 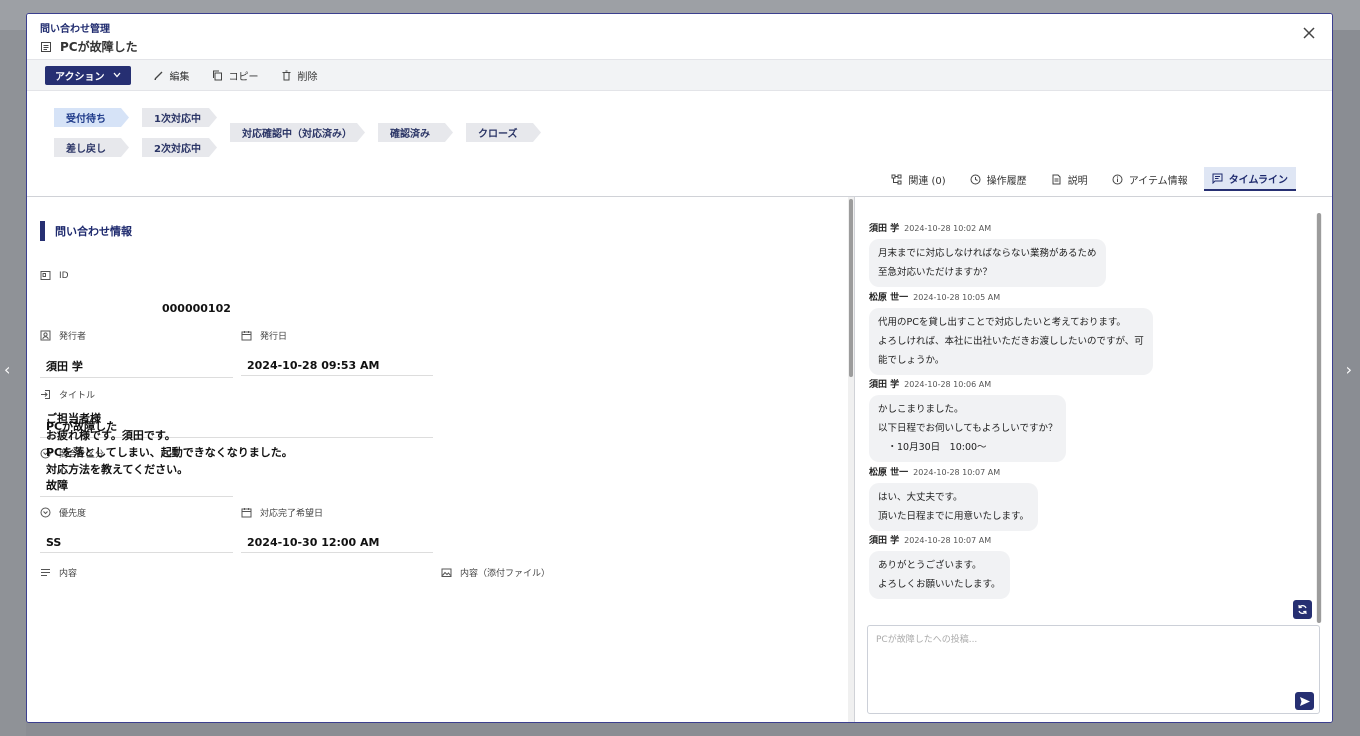 I want to click on tab-description: 説明, so click(x=1069, y=179).